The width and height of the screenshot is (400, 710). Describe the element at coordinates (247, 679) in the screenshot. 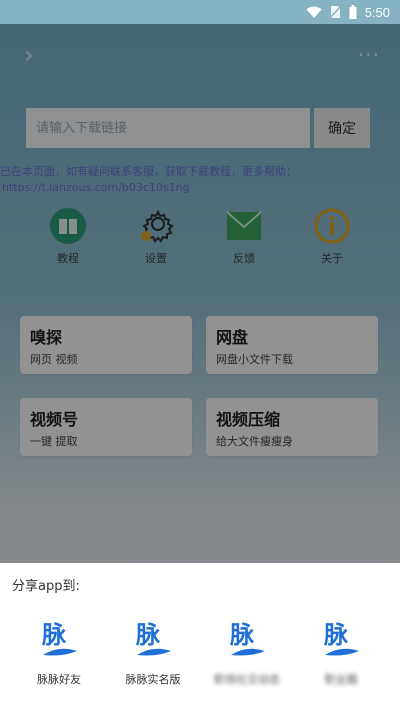

I see `share-target-name: 职场社交动态` at that location.